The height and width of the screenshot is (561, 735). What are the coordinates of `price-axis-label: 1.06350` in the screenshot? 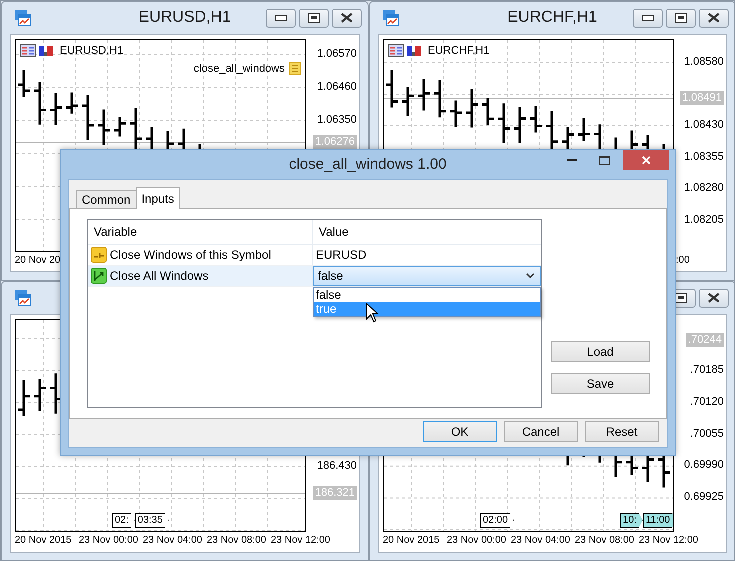 It's located at (337, 120).